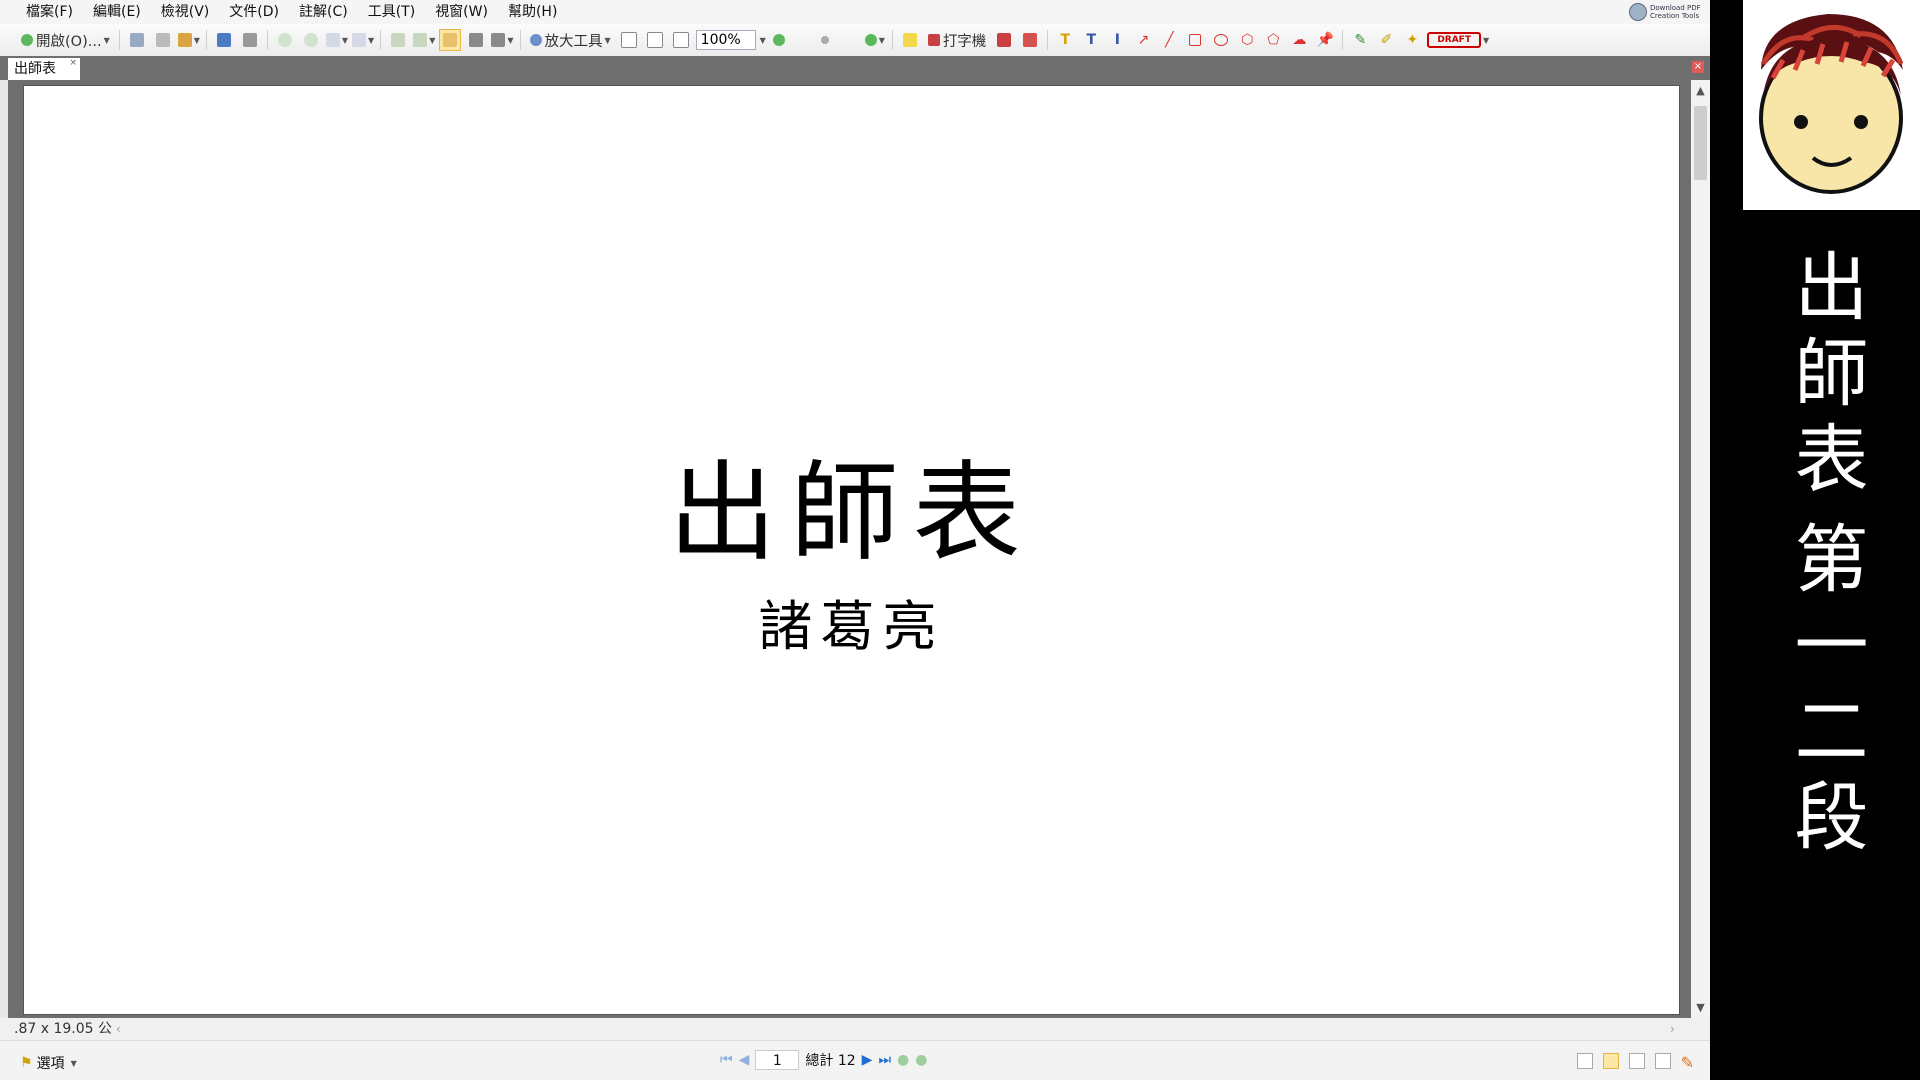  I want to click on menu-view: 檢視(V), so click(185, 12).